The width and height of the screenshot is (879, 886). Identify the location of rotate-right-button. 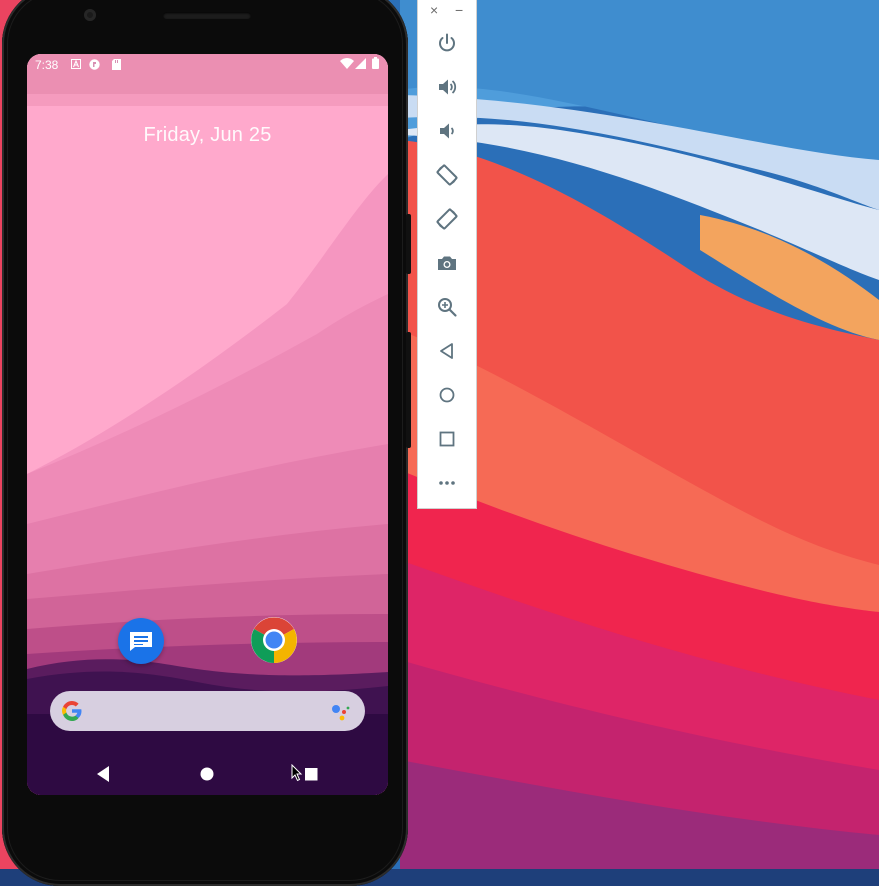
(447, 219).